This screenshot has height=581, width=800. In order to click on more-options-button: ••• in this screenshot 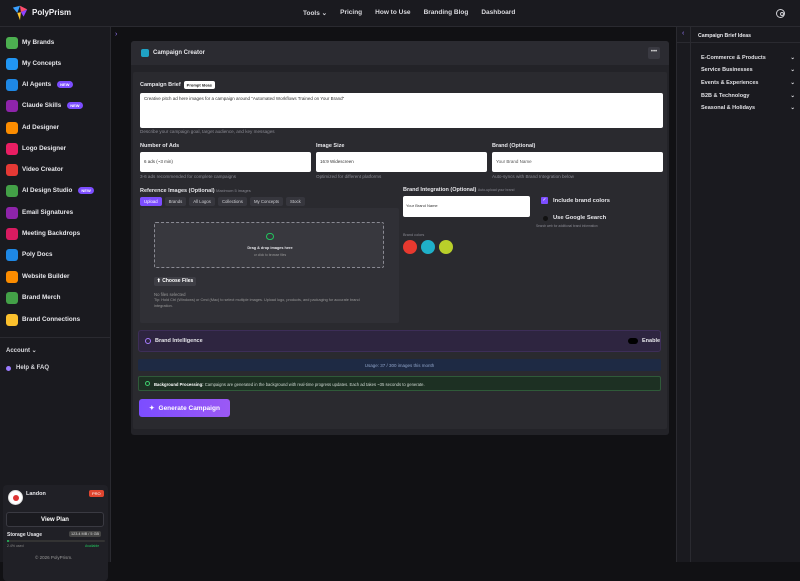, I will do `click(654, 53)`.